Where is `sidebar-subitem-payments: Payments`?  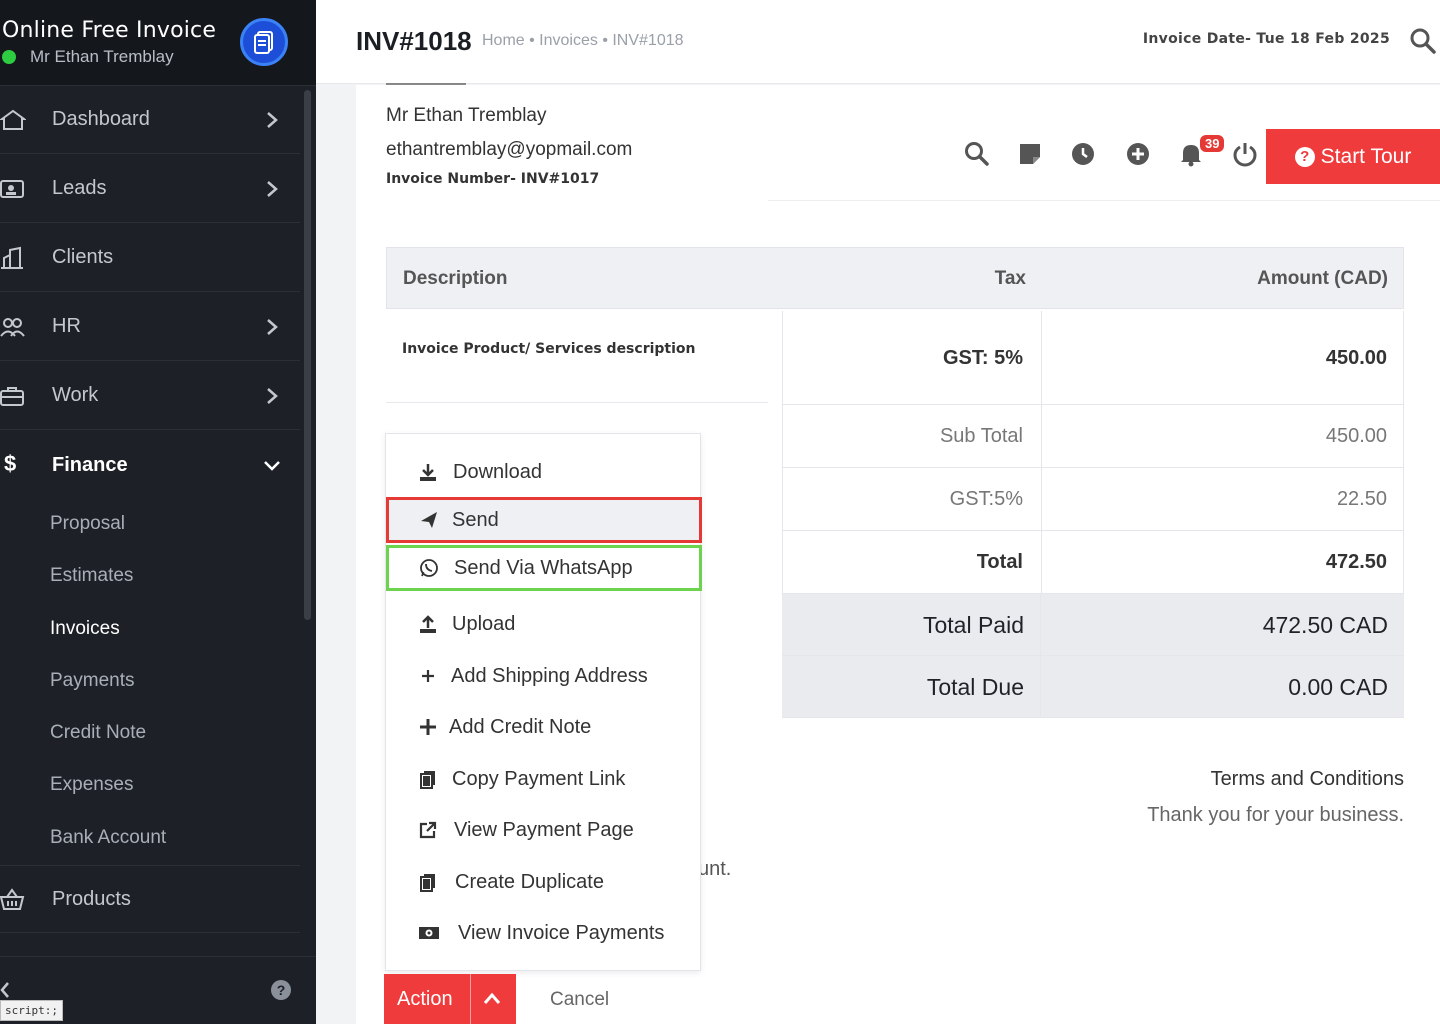 sidebar-subitem-payments: Payments is located at coordinates (92, 681).